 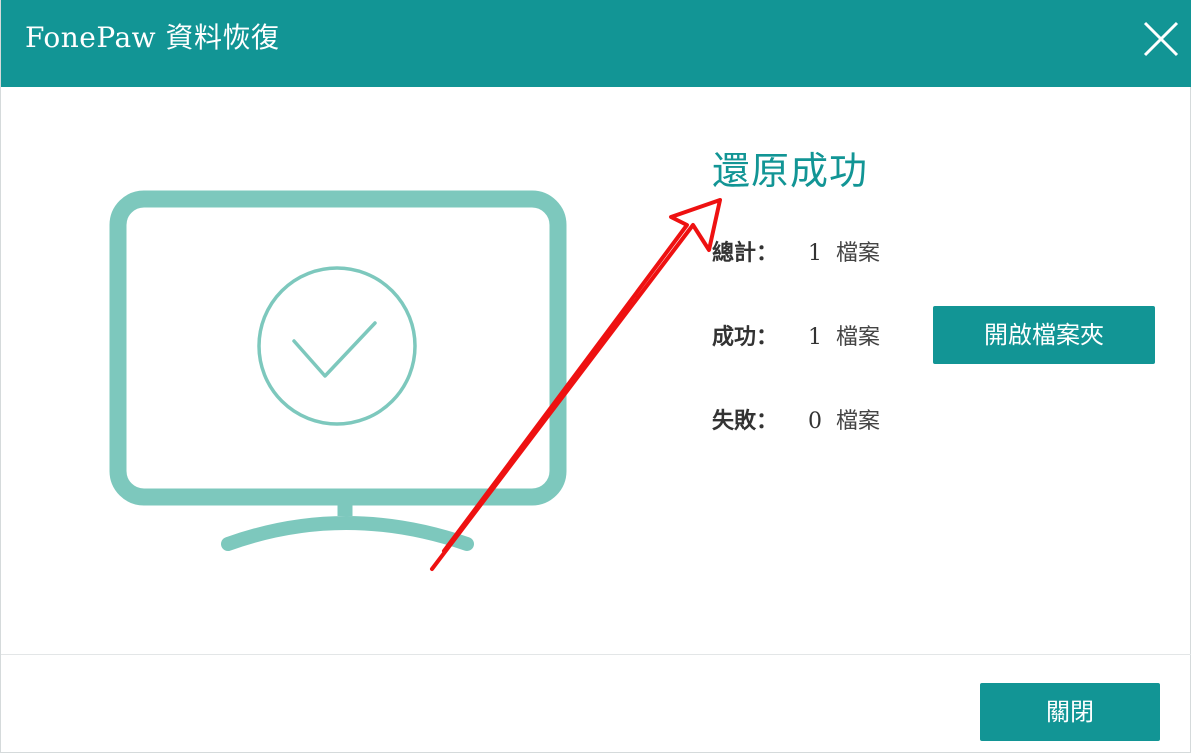 I want to click on title-bar: FonePaw 資料恢復, so click(x=596, y=43).